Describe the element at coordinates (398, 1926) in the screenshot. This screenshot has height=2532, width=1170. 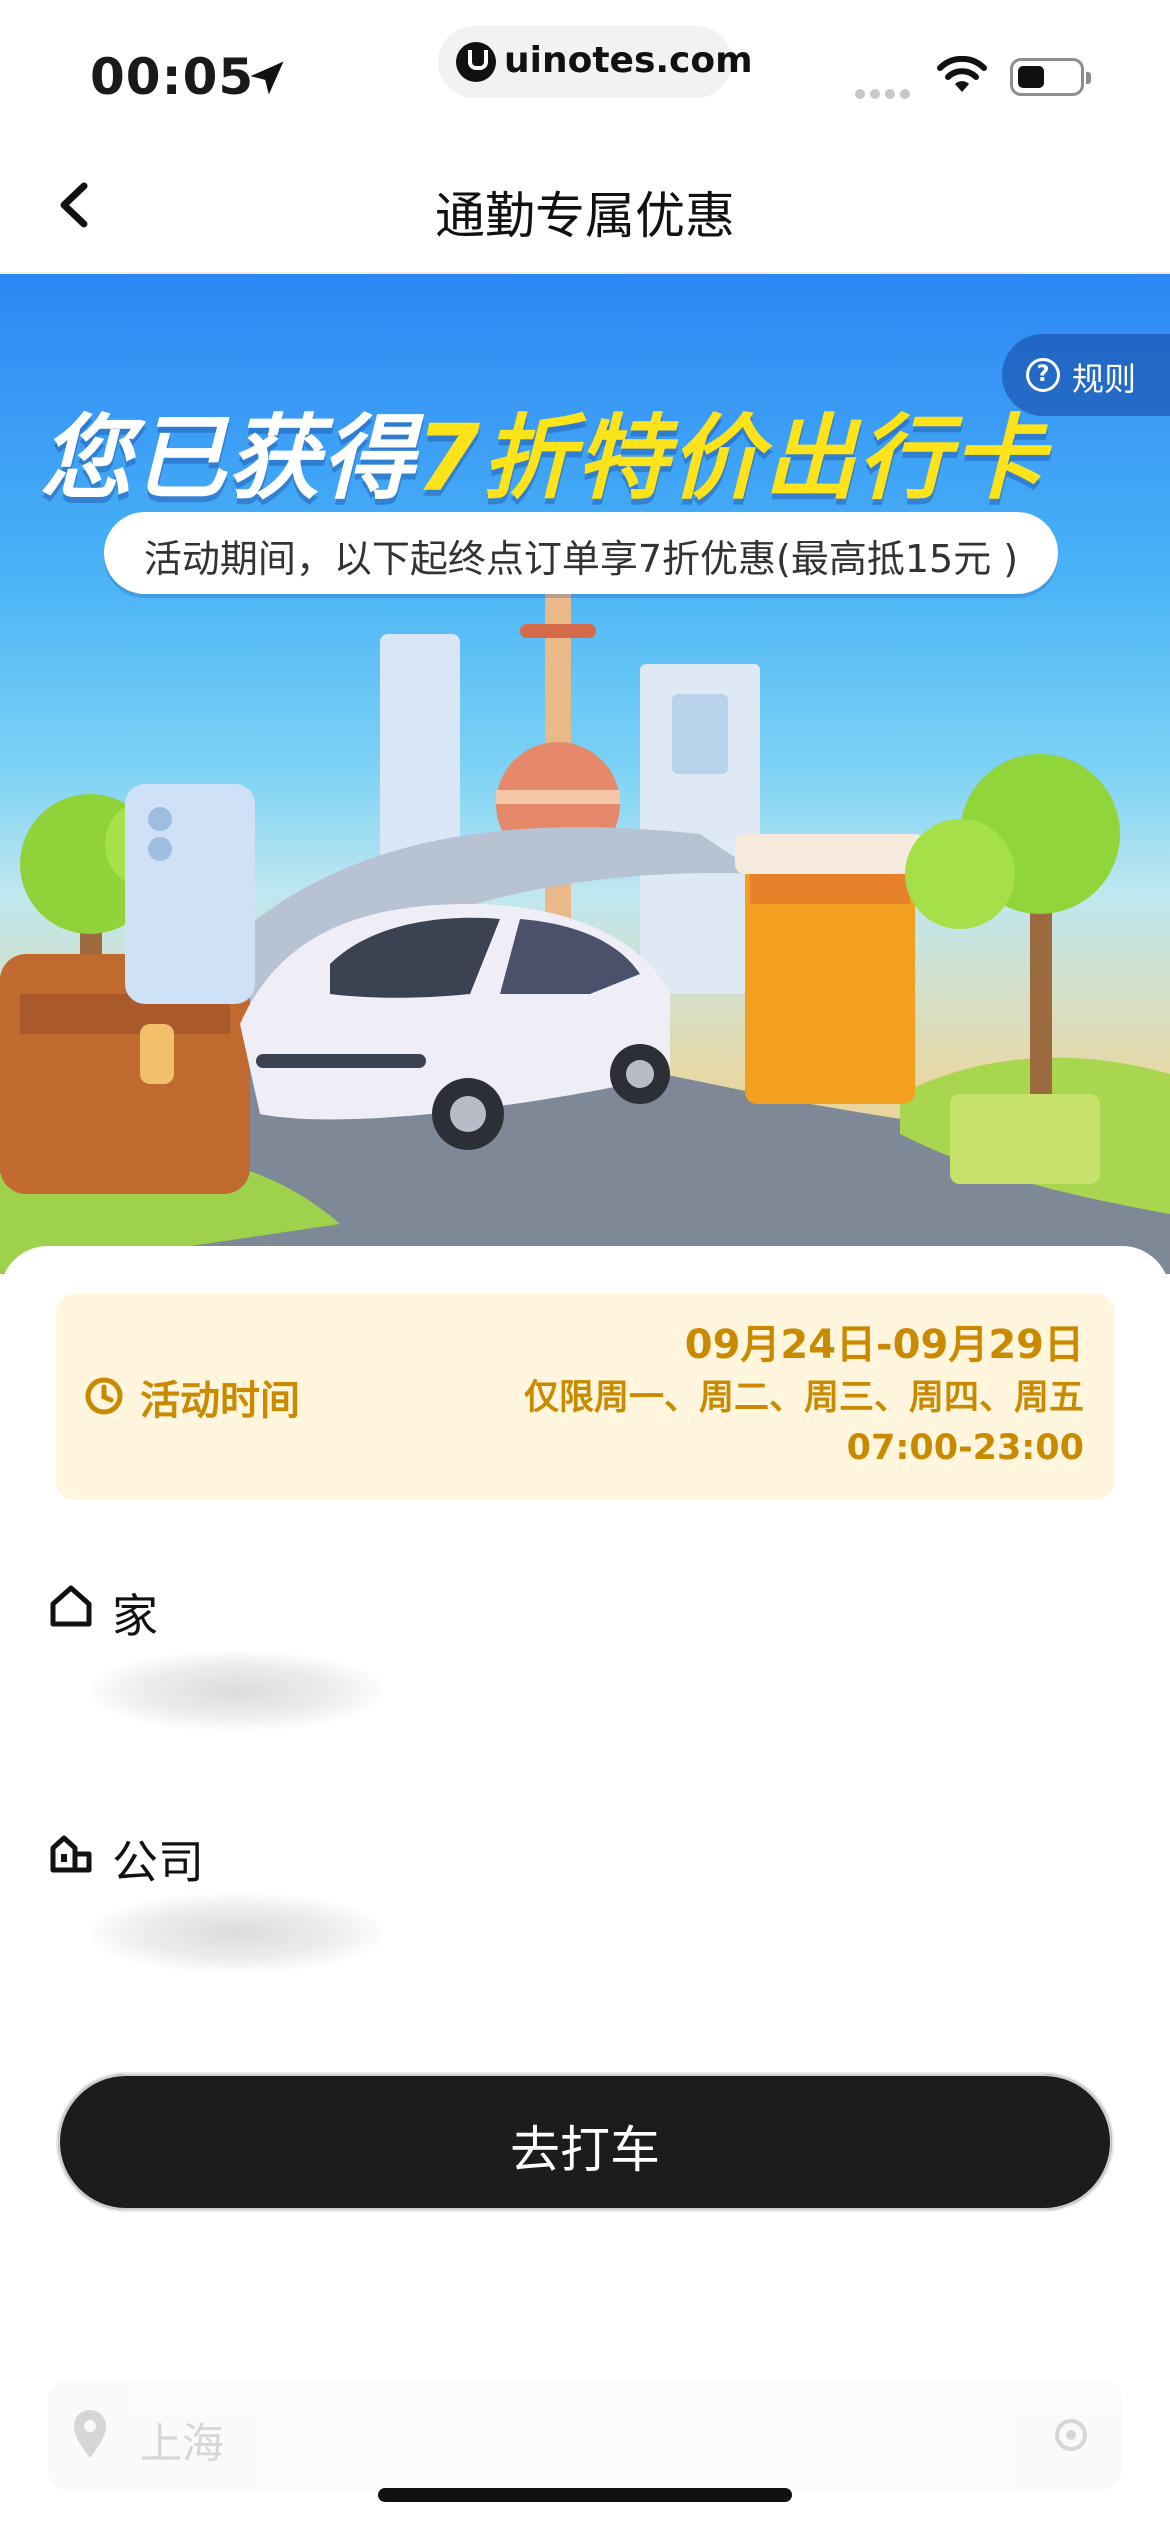
I see `address-company: 公司` at that location.